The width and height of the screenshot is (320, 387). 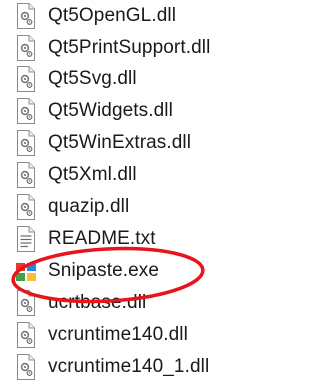 I want to click on file-row-qt5winextras: Qt5WinExtras.dll, so click(x=164, y=143).